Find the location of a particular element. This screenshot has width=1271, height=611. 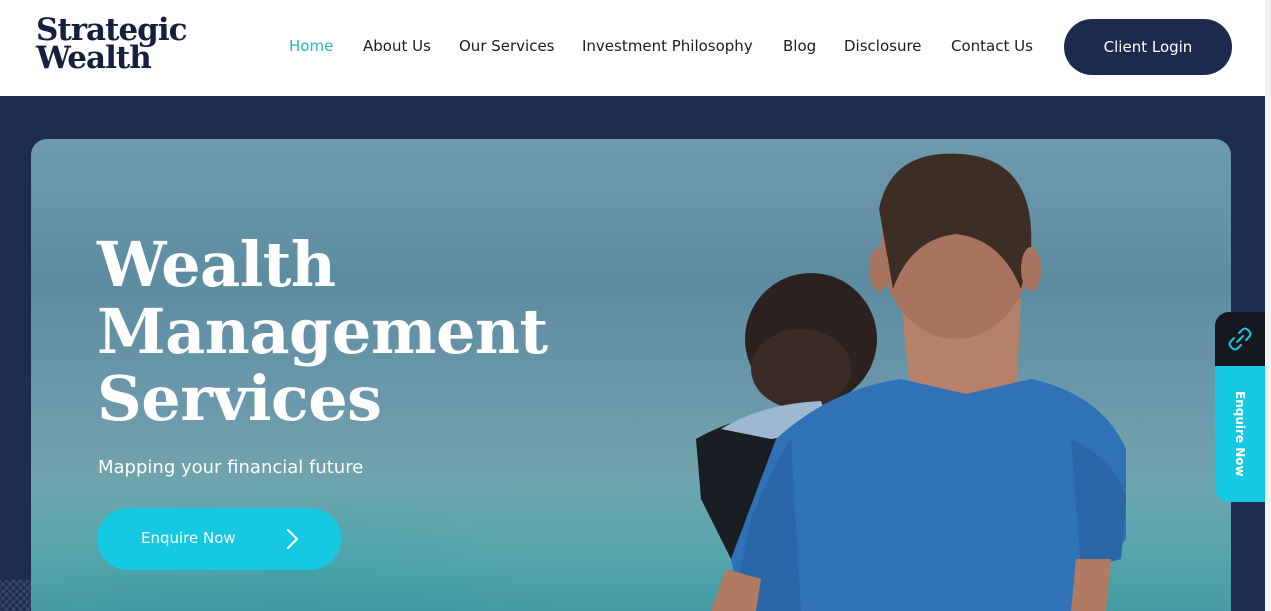

enquire-now-button: Enquire Now is located at coordinates (219, 539).